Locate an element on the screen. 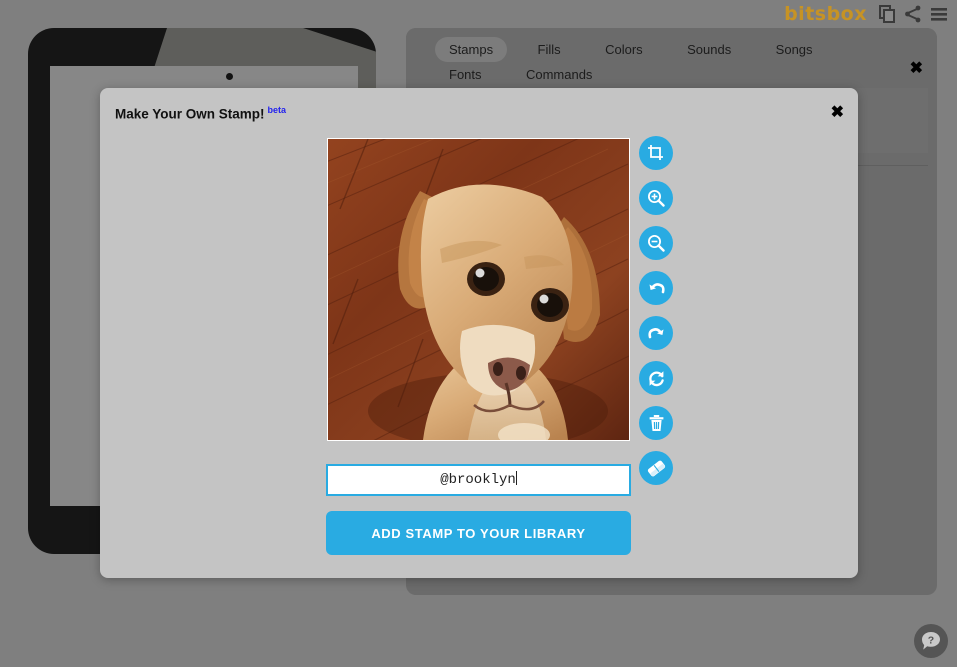 Image resolution: width=957 pixels, height=667 pixels. help-button: ? is located at coordinates (931, 641).